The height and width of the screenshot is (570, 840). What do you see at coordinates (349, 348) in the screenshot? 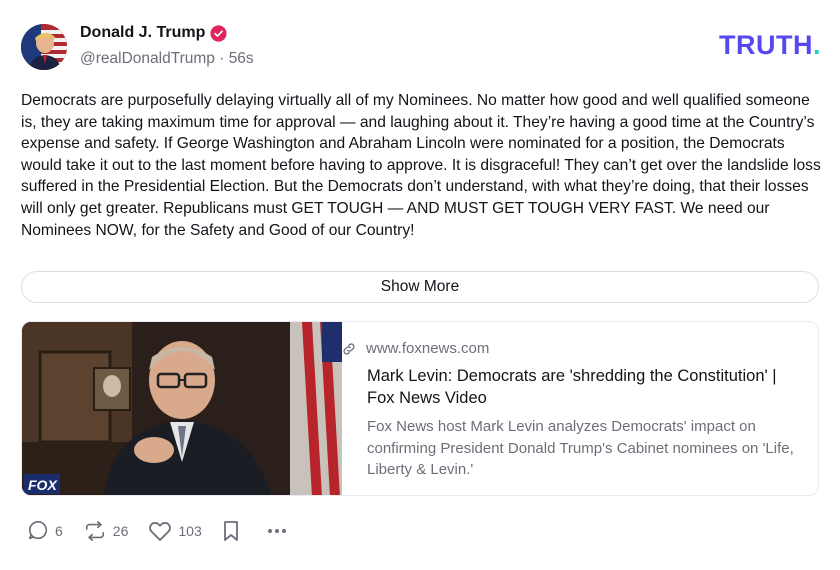
I see `link-icon` at bounding box center [349, 348].